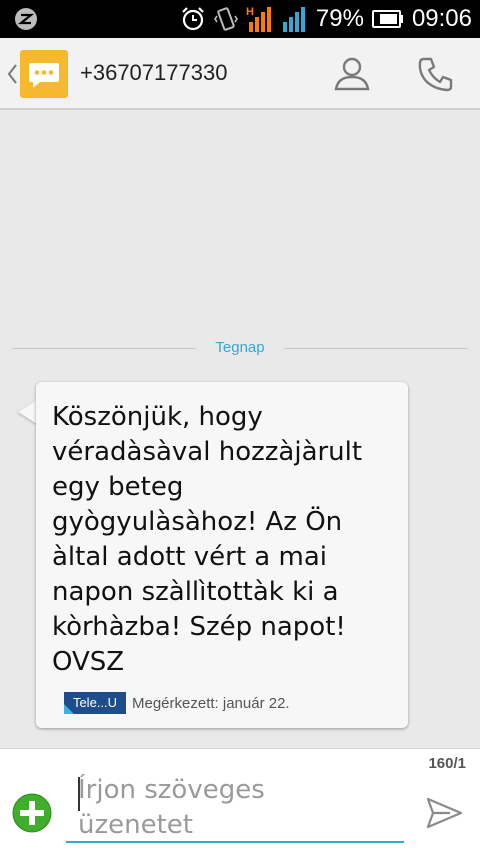 The image size is (480, 854). Describe the element at coordinates (79, 794) in the screenshot. I see `text-cursor` at that location.